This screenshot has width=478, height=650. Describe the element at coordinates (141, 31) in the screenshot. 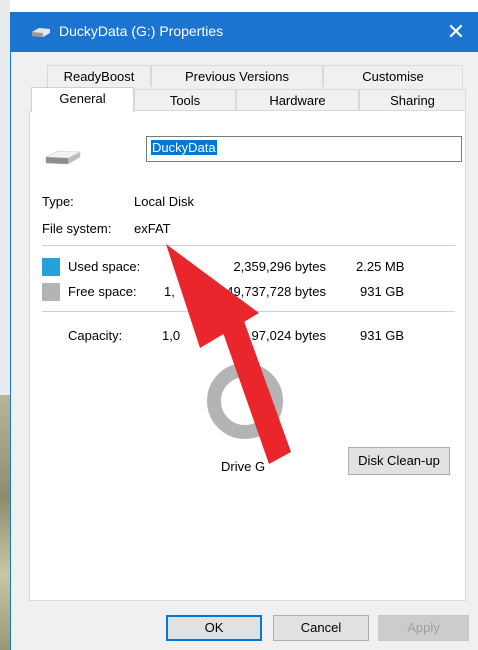

I see `window-title: DuckyData (G:) Properties` at that location.